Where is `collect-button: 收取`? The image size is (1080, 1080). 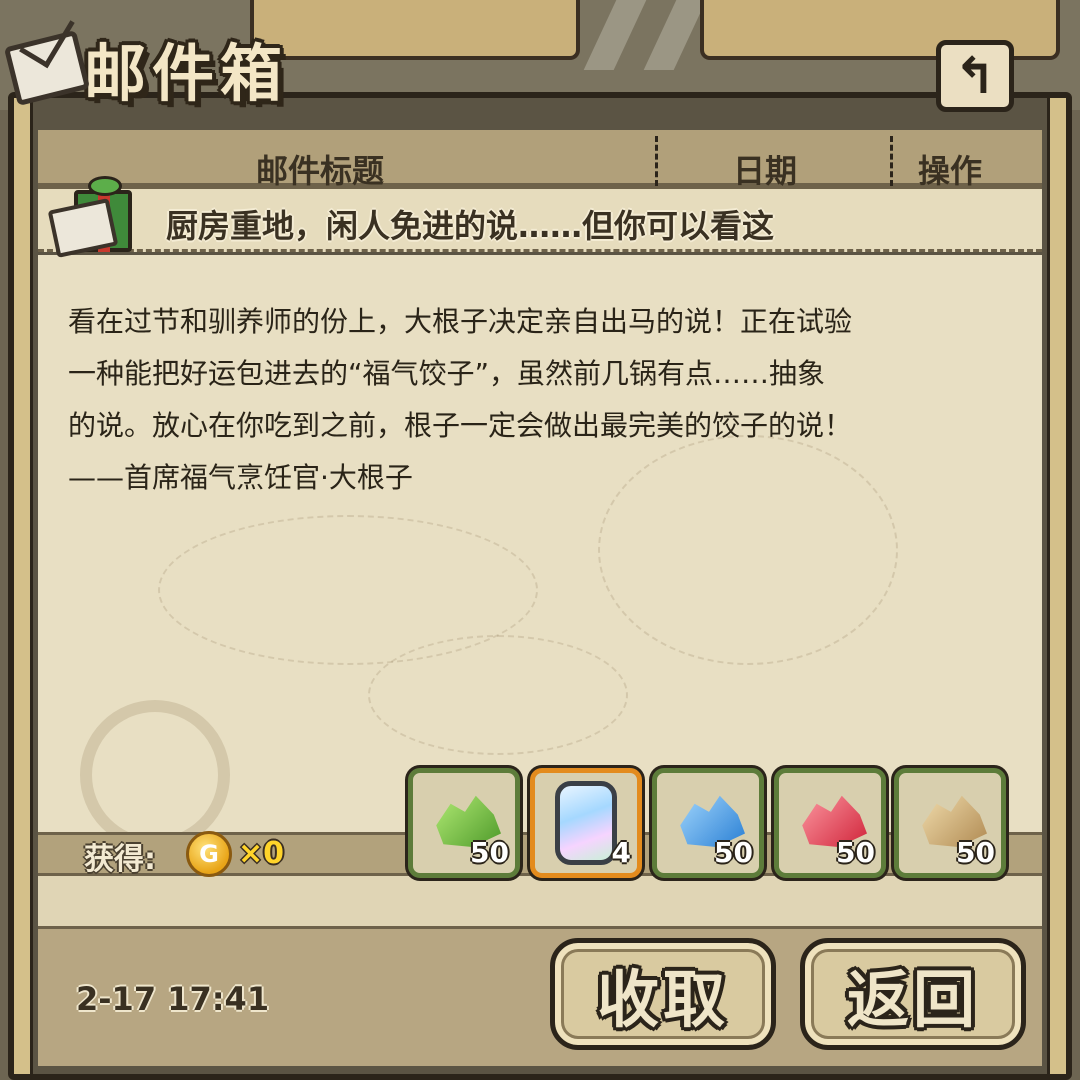 collect-button: 收取 is located at coordinates (663, 994).